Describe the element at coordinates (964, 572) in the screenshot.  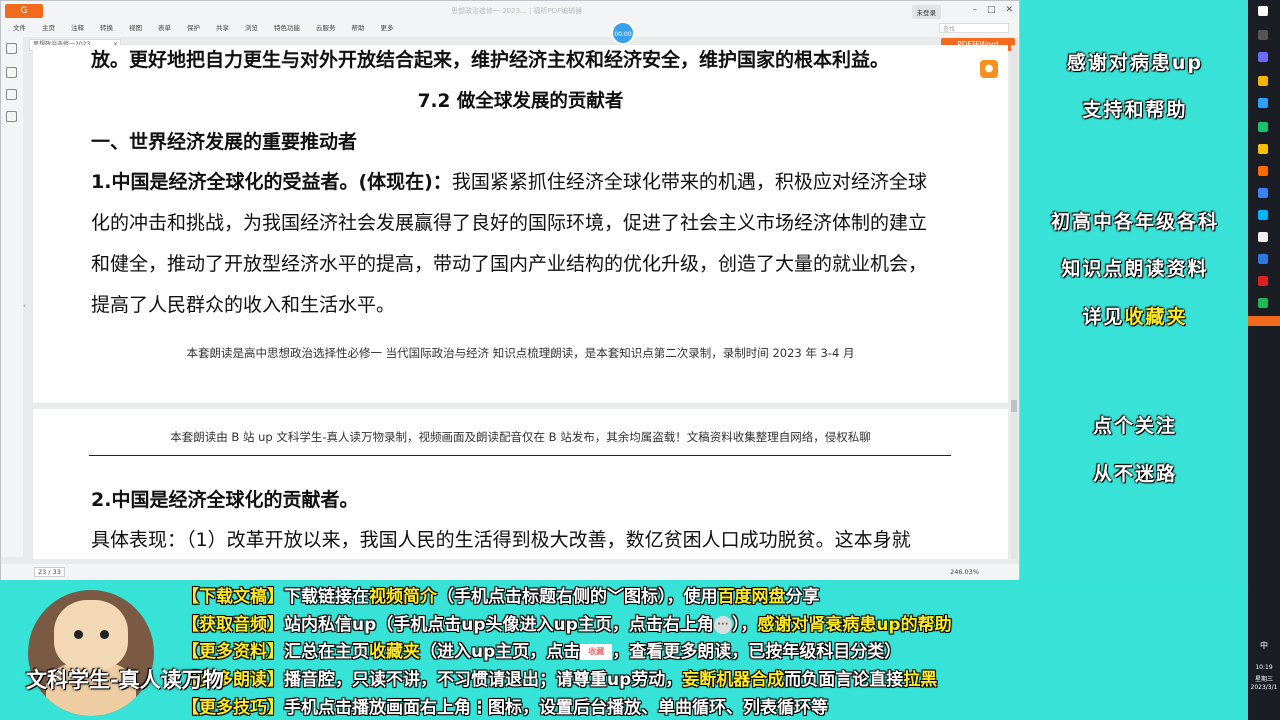
I see `zoom-level: 246.03%` at that location.